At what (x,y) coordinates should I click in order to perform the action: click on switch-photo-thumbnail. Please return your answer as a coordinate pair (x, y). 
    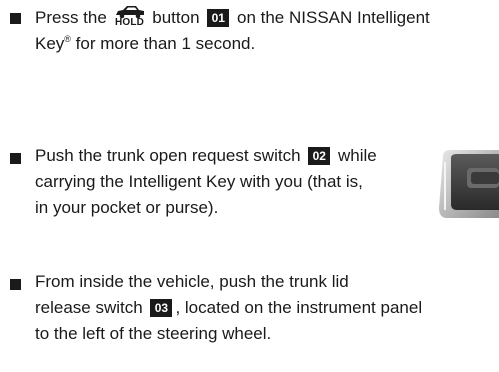
    Looking at the image, I should click on (468, 184).